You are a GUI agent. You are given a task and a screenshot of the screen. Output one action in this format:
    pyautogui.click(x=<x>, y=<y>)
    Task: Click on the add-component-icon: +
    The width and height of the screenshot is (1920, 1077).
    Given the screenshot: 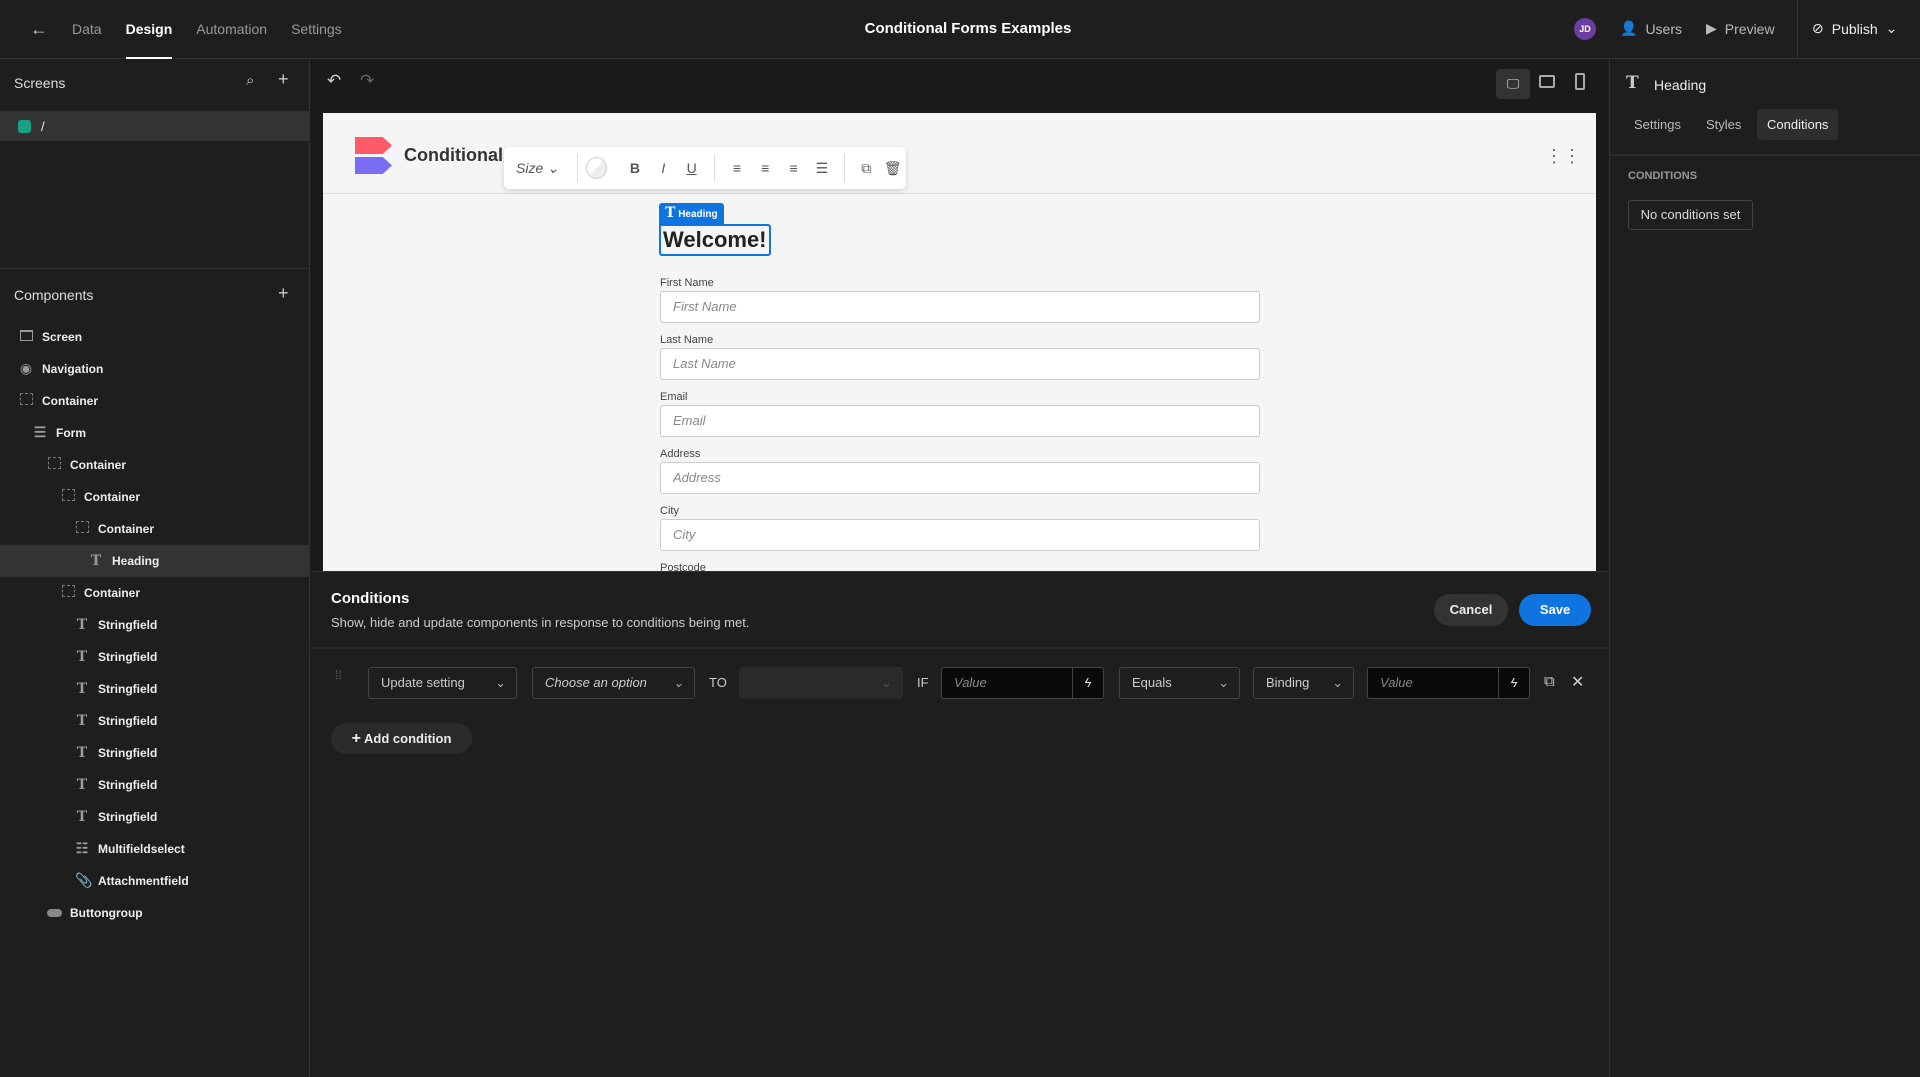 What is the action you would take?
    pyautogui.click(x=283, y=293)
    